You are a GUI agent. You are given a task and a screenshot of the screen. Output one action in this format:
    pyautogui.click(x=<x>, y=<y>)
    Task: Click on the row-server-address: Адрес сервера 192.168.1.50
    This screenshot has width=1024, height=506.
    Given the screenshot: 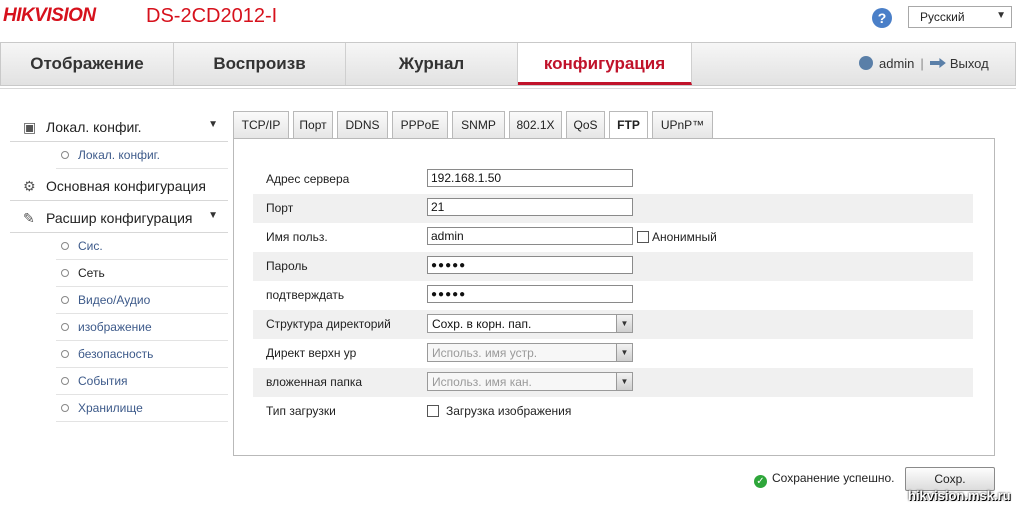 What is the action you would take?
    pyautogui.click(x=613, y=179)
    